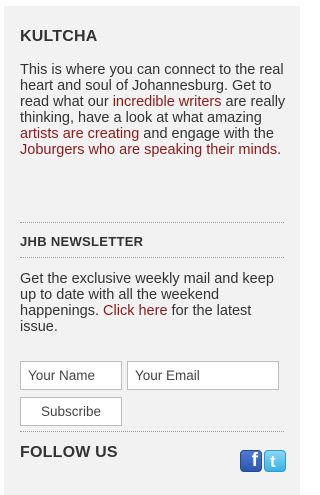  Describe the element at coordinates (71, 375) in the screenshot. I see `name-input` at that location.